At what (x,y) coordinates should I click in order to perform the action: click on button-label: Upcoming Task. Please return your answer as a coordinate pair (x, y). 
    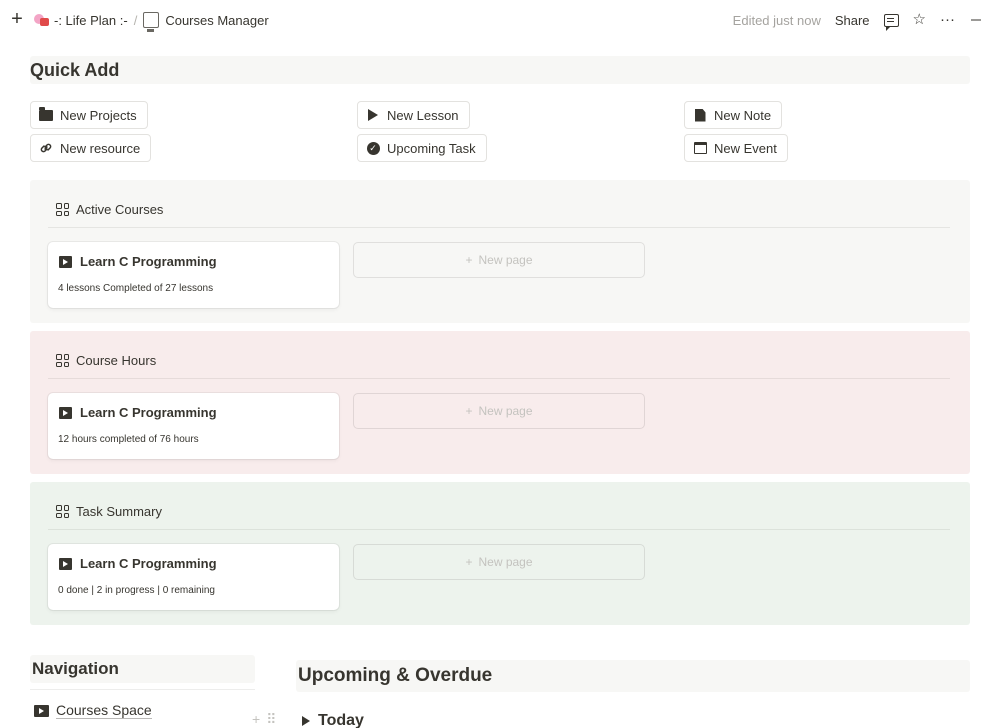
    Looking at the image, I should click on (431, 148).